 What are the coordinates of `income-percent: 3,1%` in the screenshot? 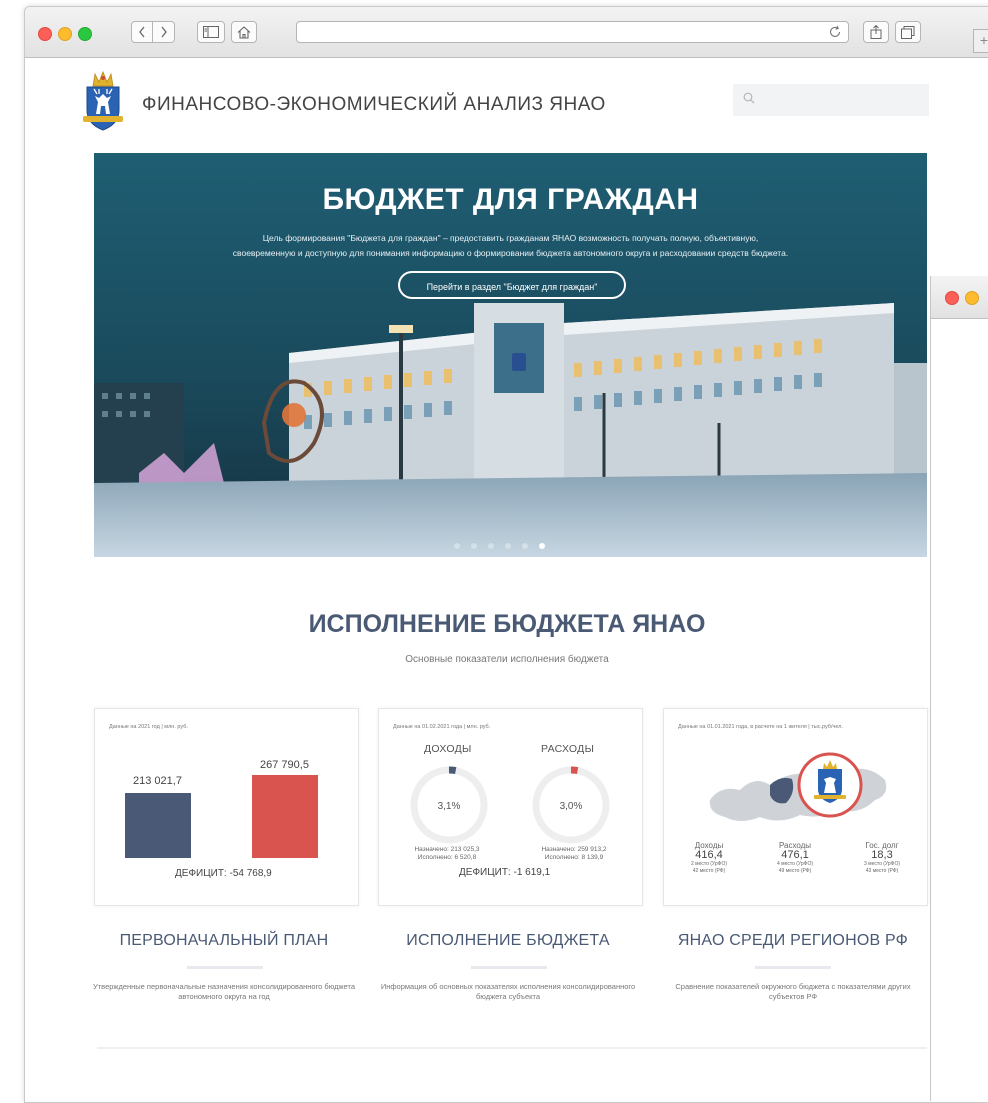 It's located at (449, 806).